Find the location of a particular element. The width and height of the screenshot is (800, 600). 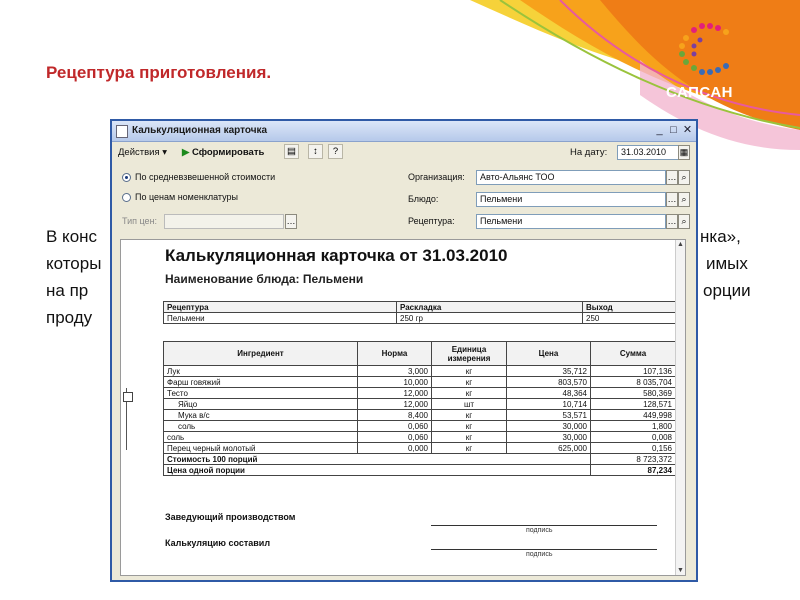

group-toggle is located at coordinates (128, 397).